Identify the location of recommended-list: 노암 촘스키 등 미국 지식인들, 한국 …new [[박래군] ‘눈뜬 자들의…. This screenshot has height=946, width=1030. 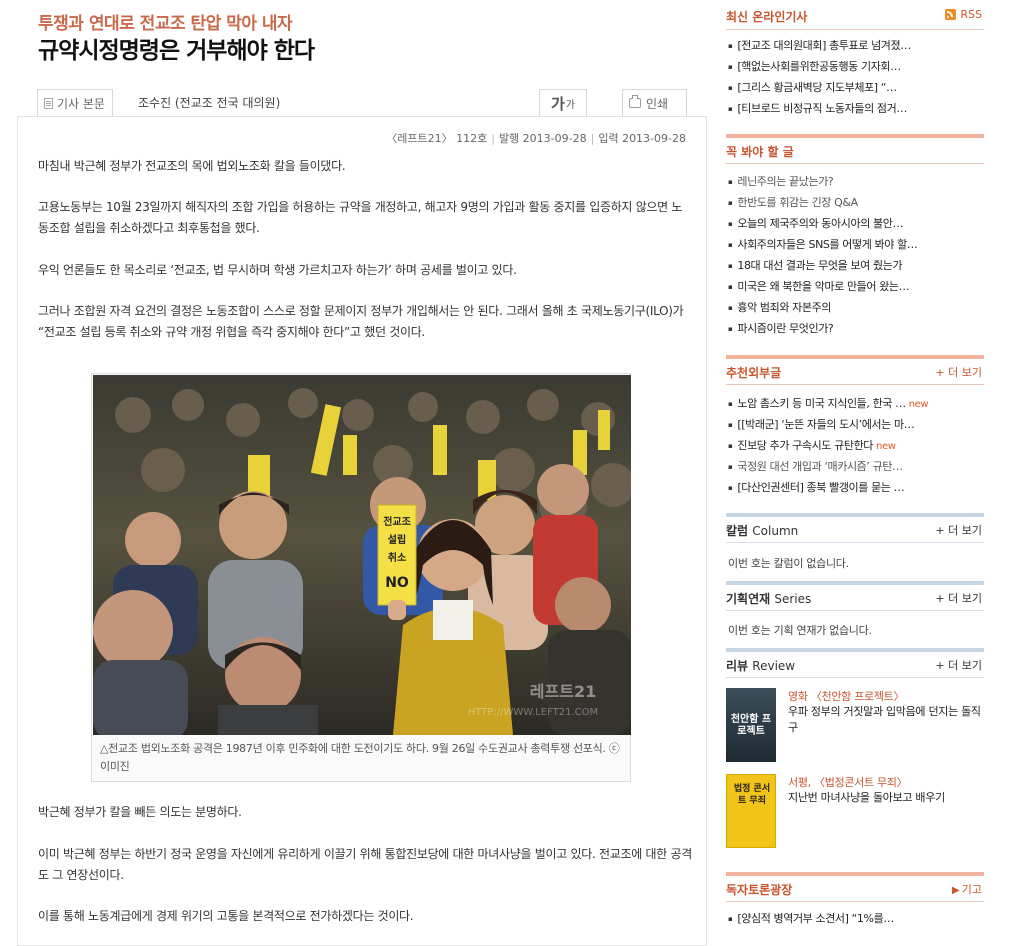
(856, 445).